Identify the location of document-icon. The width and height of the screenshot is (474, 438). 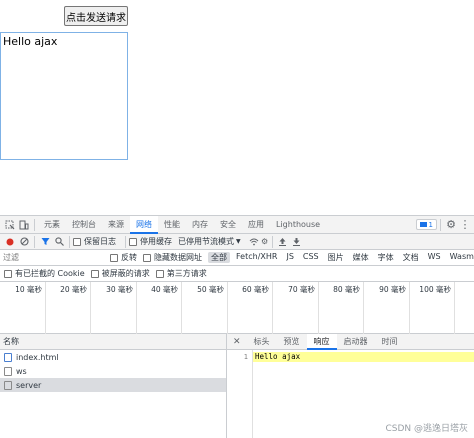
(8, 357).